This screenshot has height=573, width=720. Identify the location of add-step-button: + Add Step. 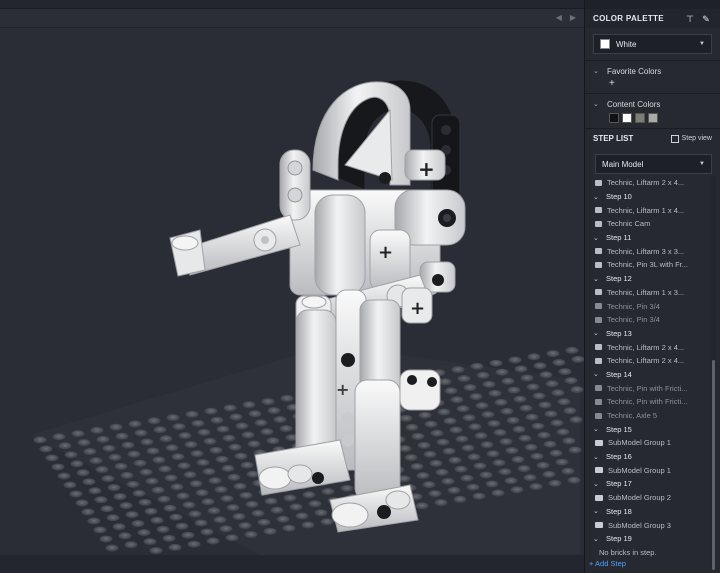
(607, 563).